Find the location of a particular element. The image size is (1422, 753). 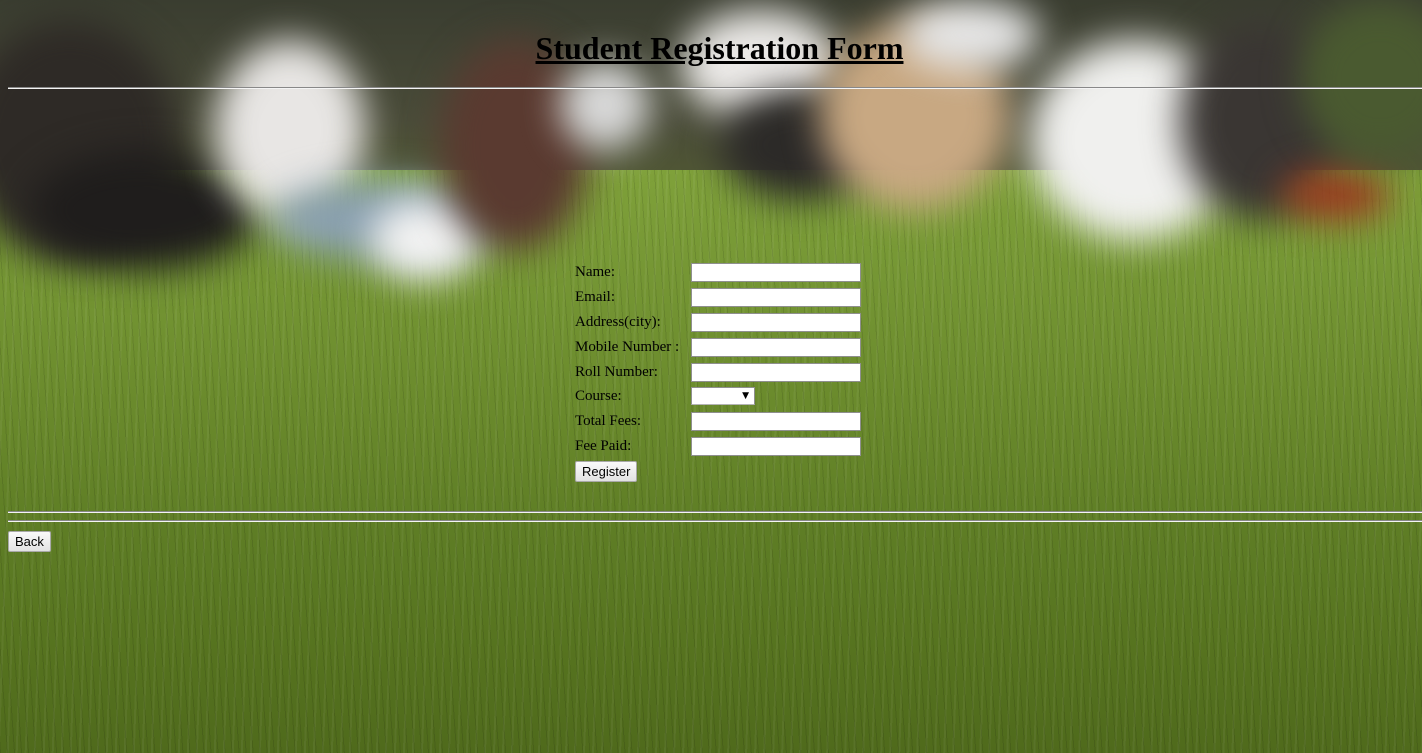

name-input is located at coordinates (776, 272).